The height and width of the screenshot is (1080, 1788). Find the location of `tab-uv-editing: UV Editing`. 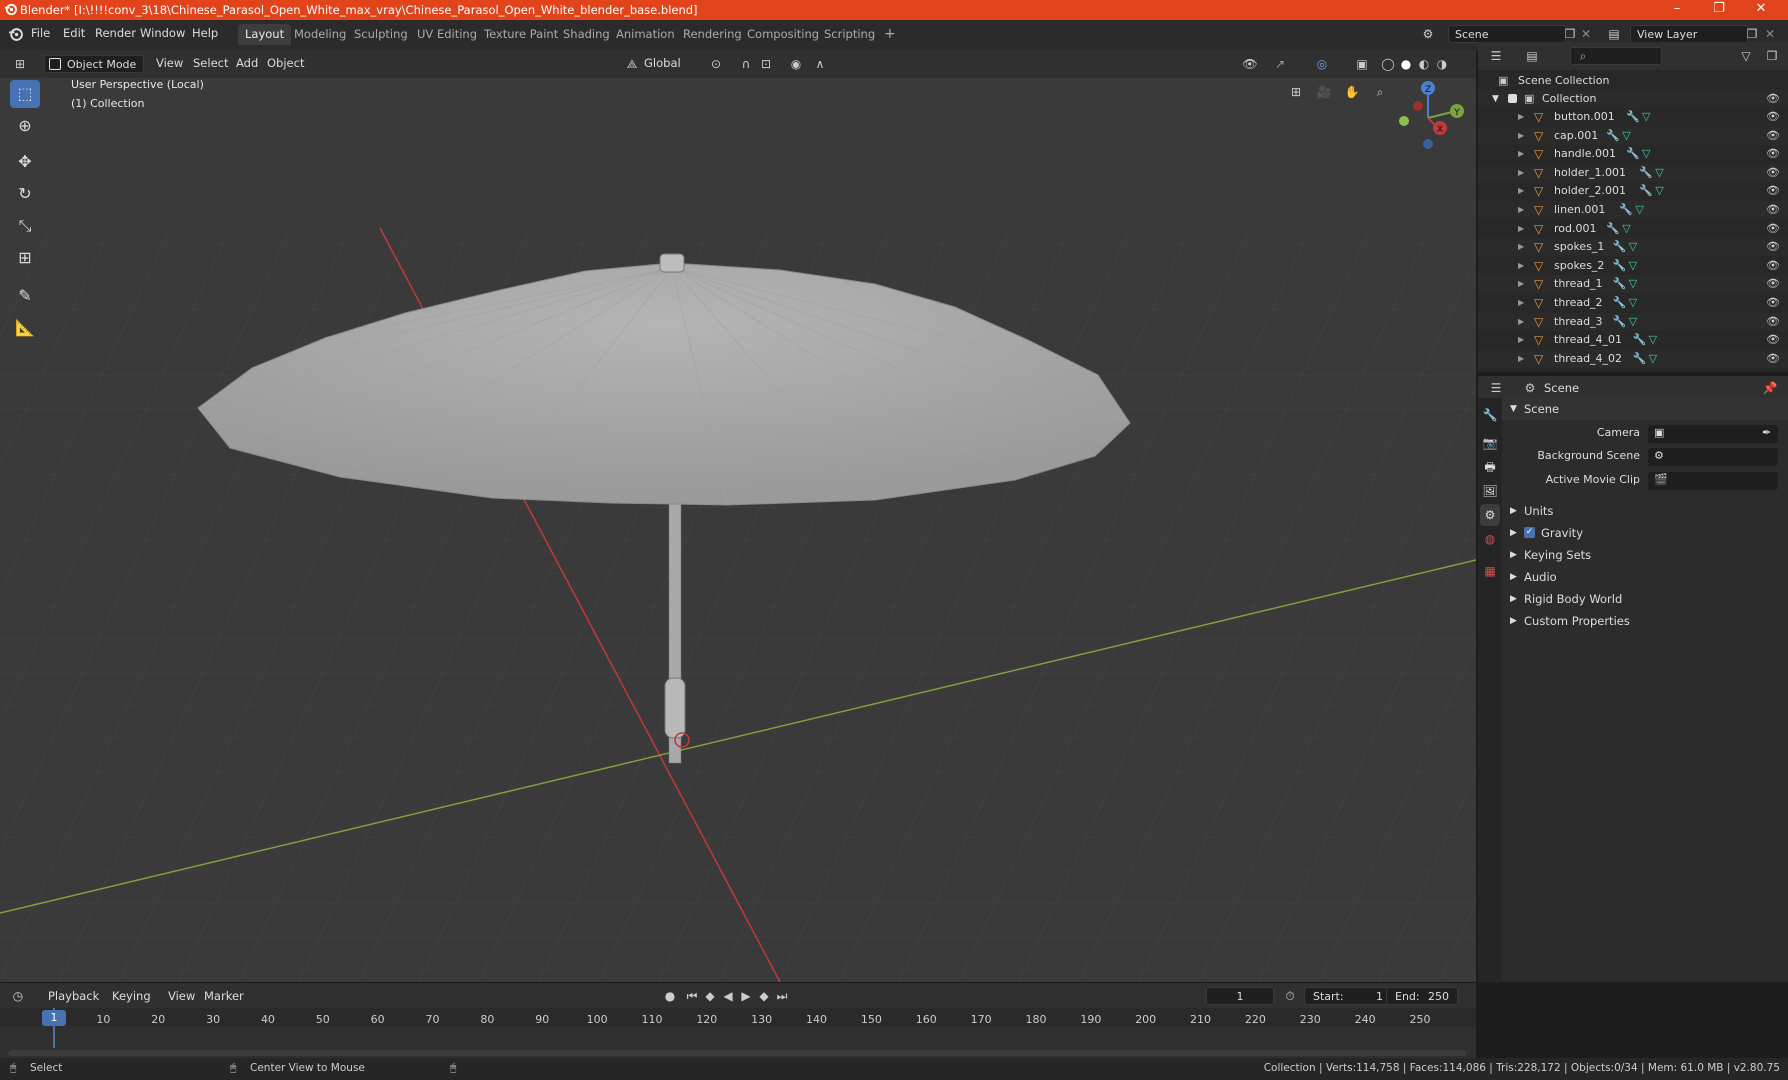

tab-uv-editing: UV Editing is located at coordinates (447, 34).